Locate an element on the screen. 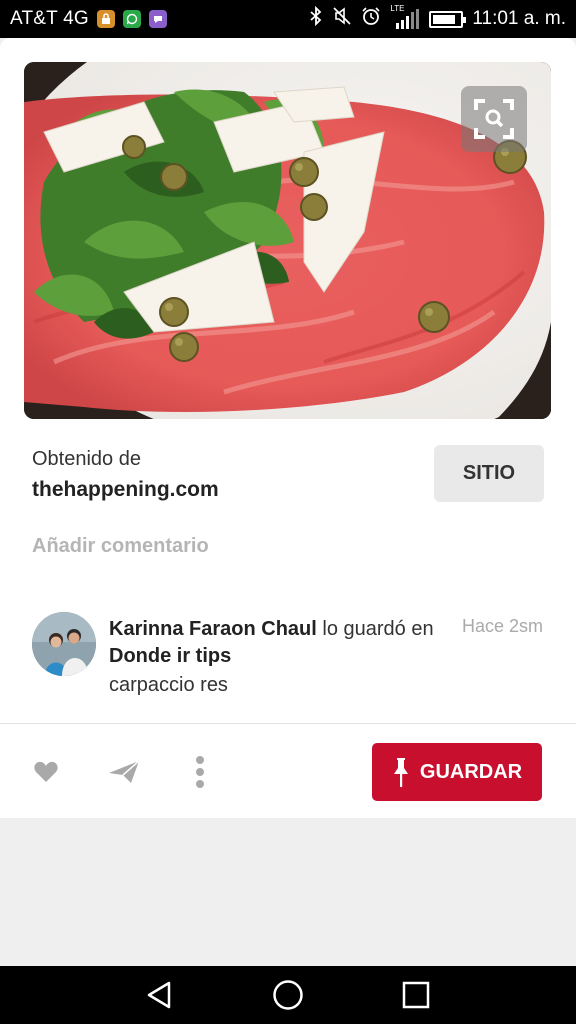 The width and height of the screenshot is (576, 1024). mute-icon is located at coordinates (342, 19).